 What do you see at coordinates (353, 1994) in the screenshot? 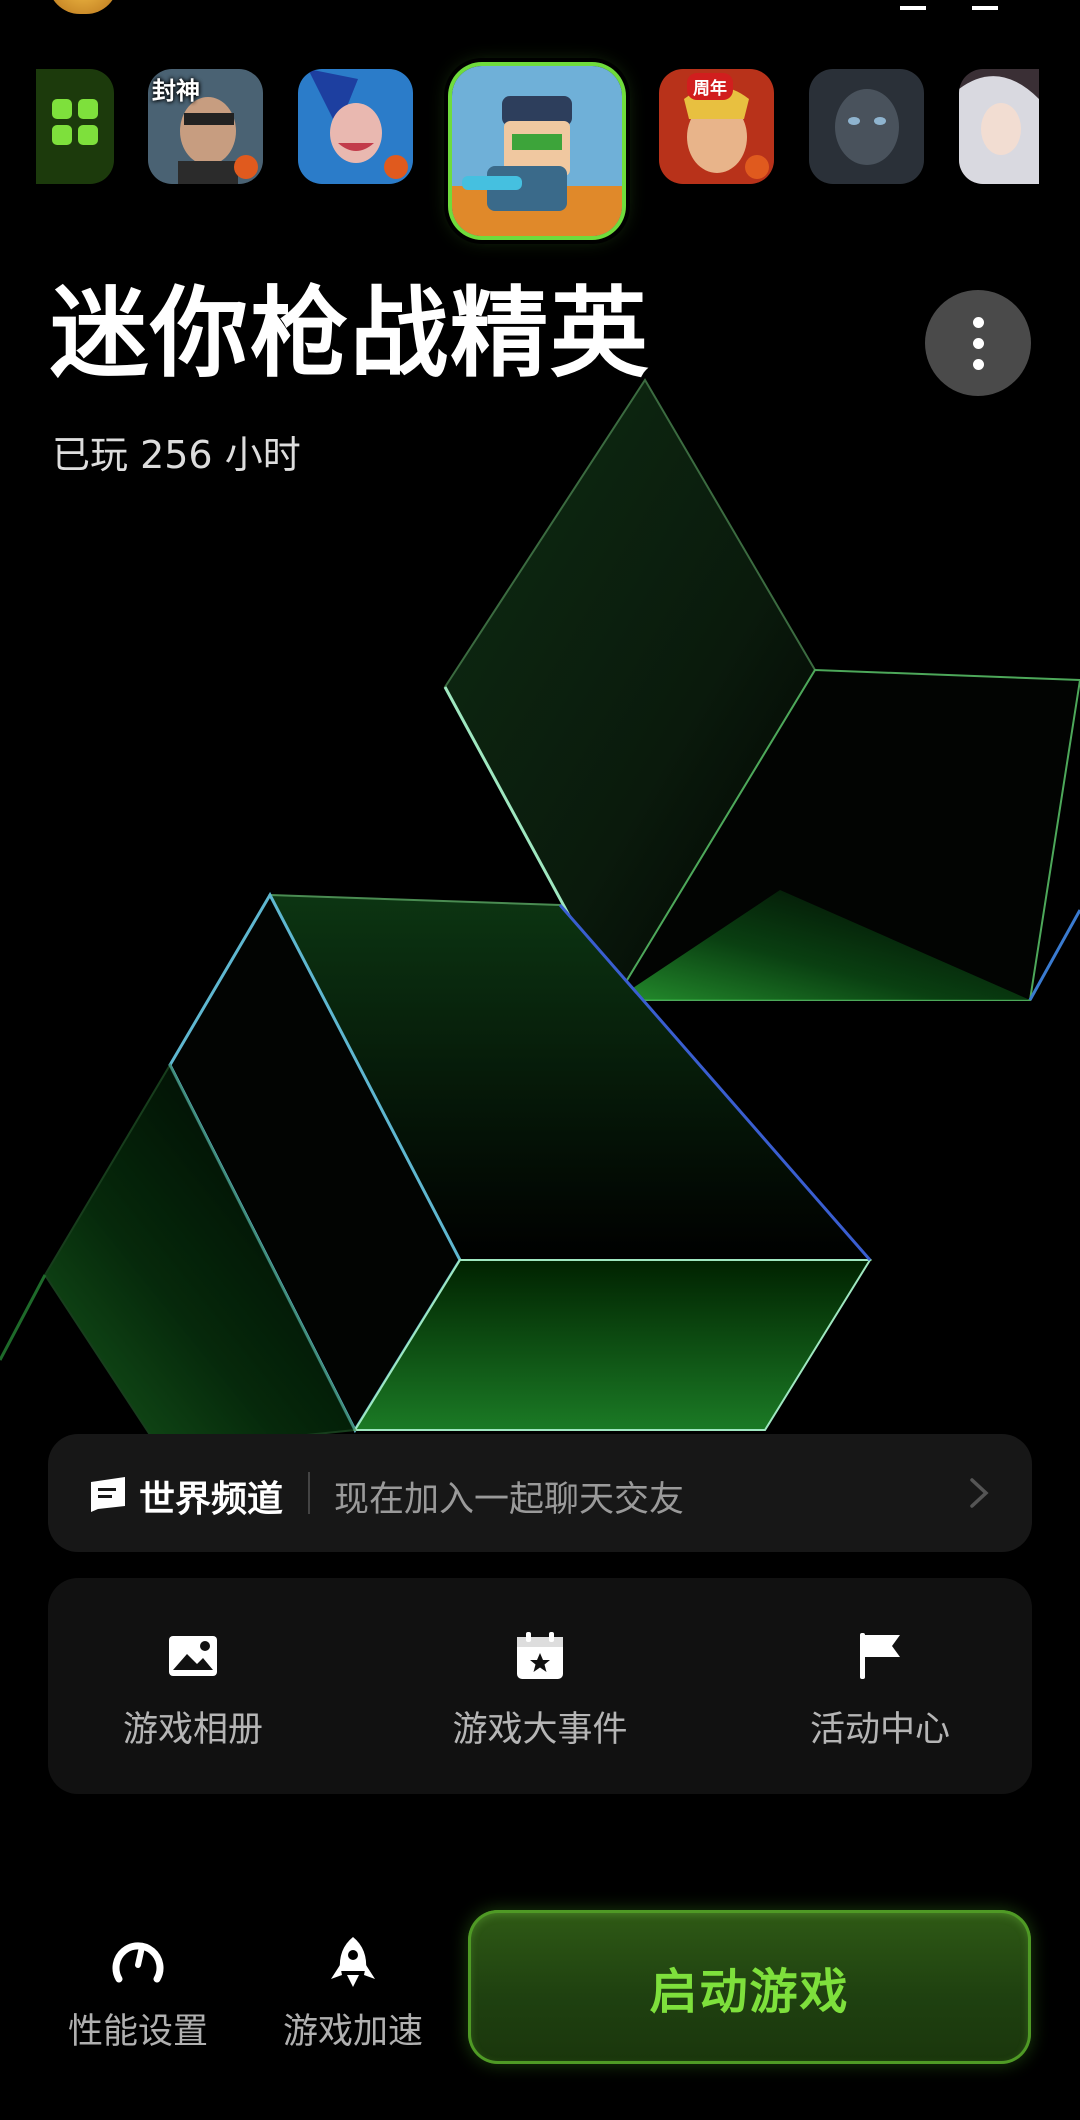
I see `game-boost-button: 游戏加速` at bounding box center [353, 1994].